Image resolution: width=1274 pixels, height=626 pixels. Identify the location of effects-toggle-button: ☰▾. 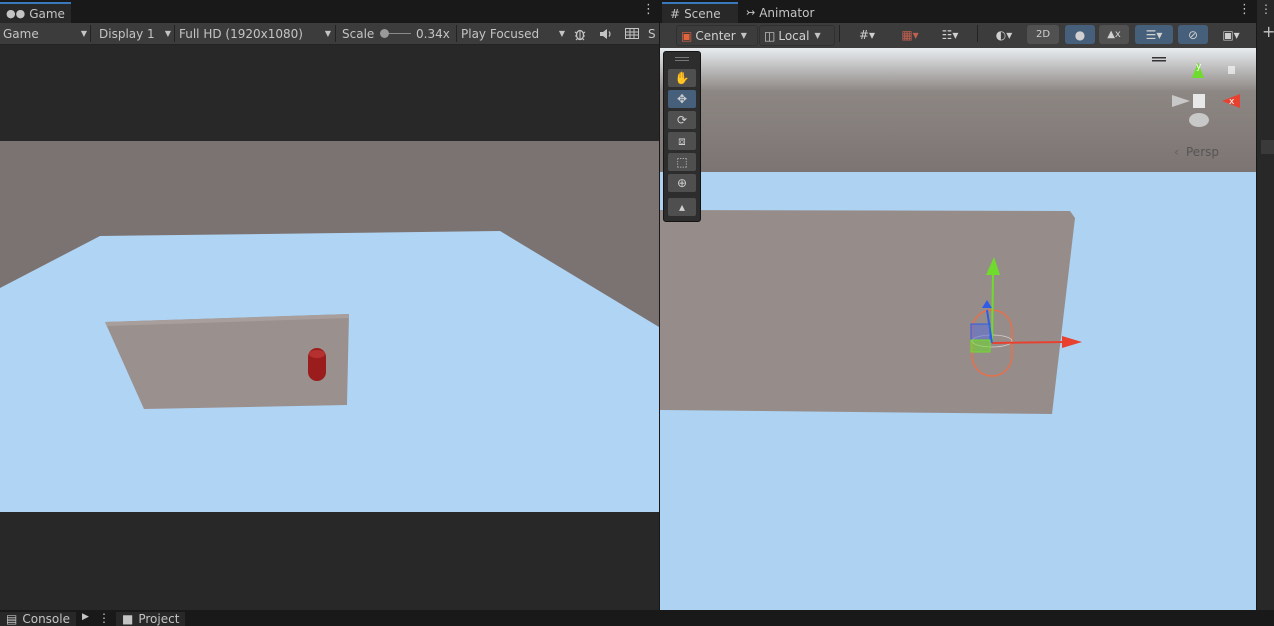
(1154, 34).